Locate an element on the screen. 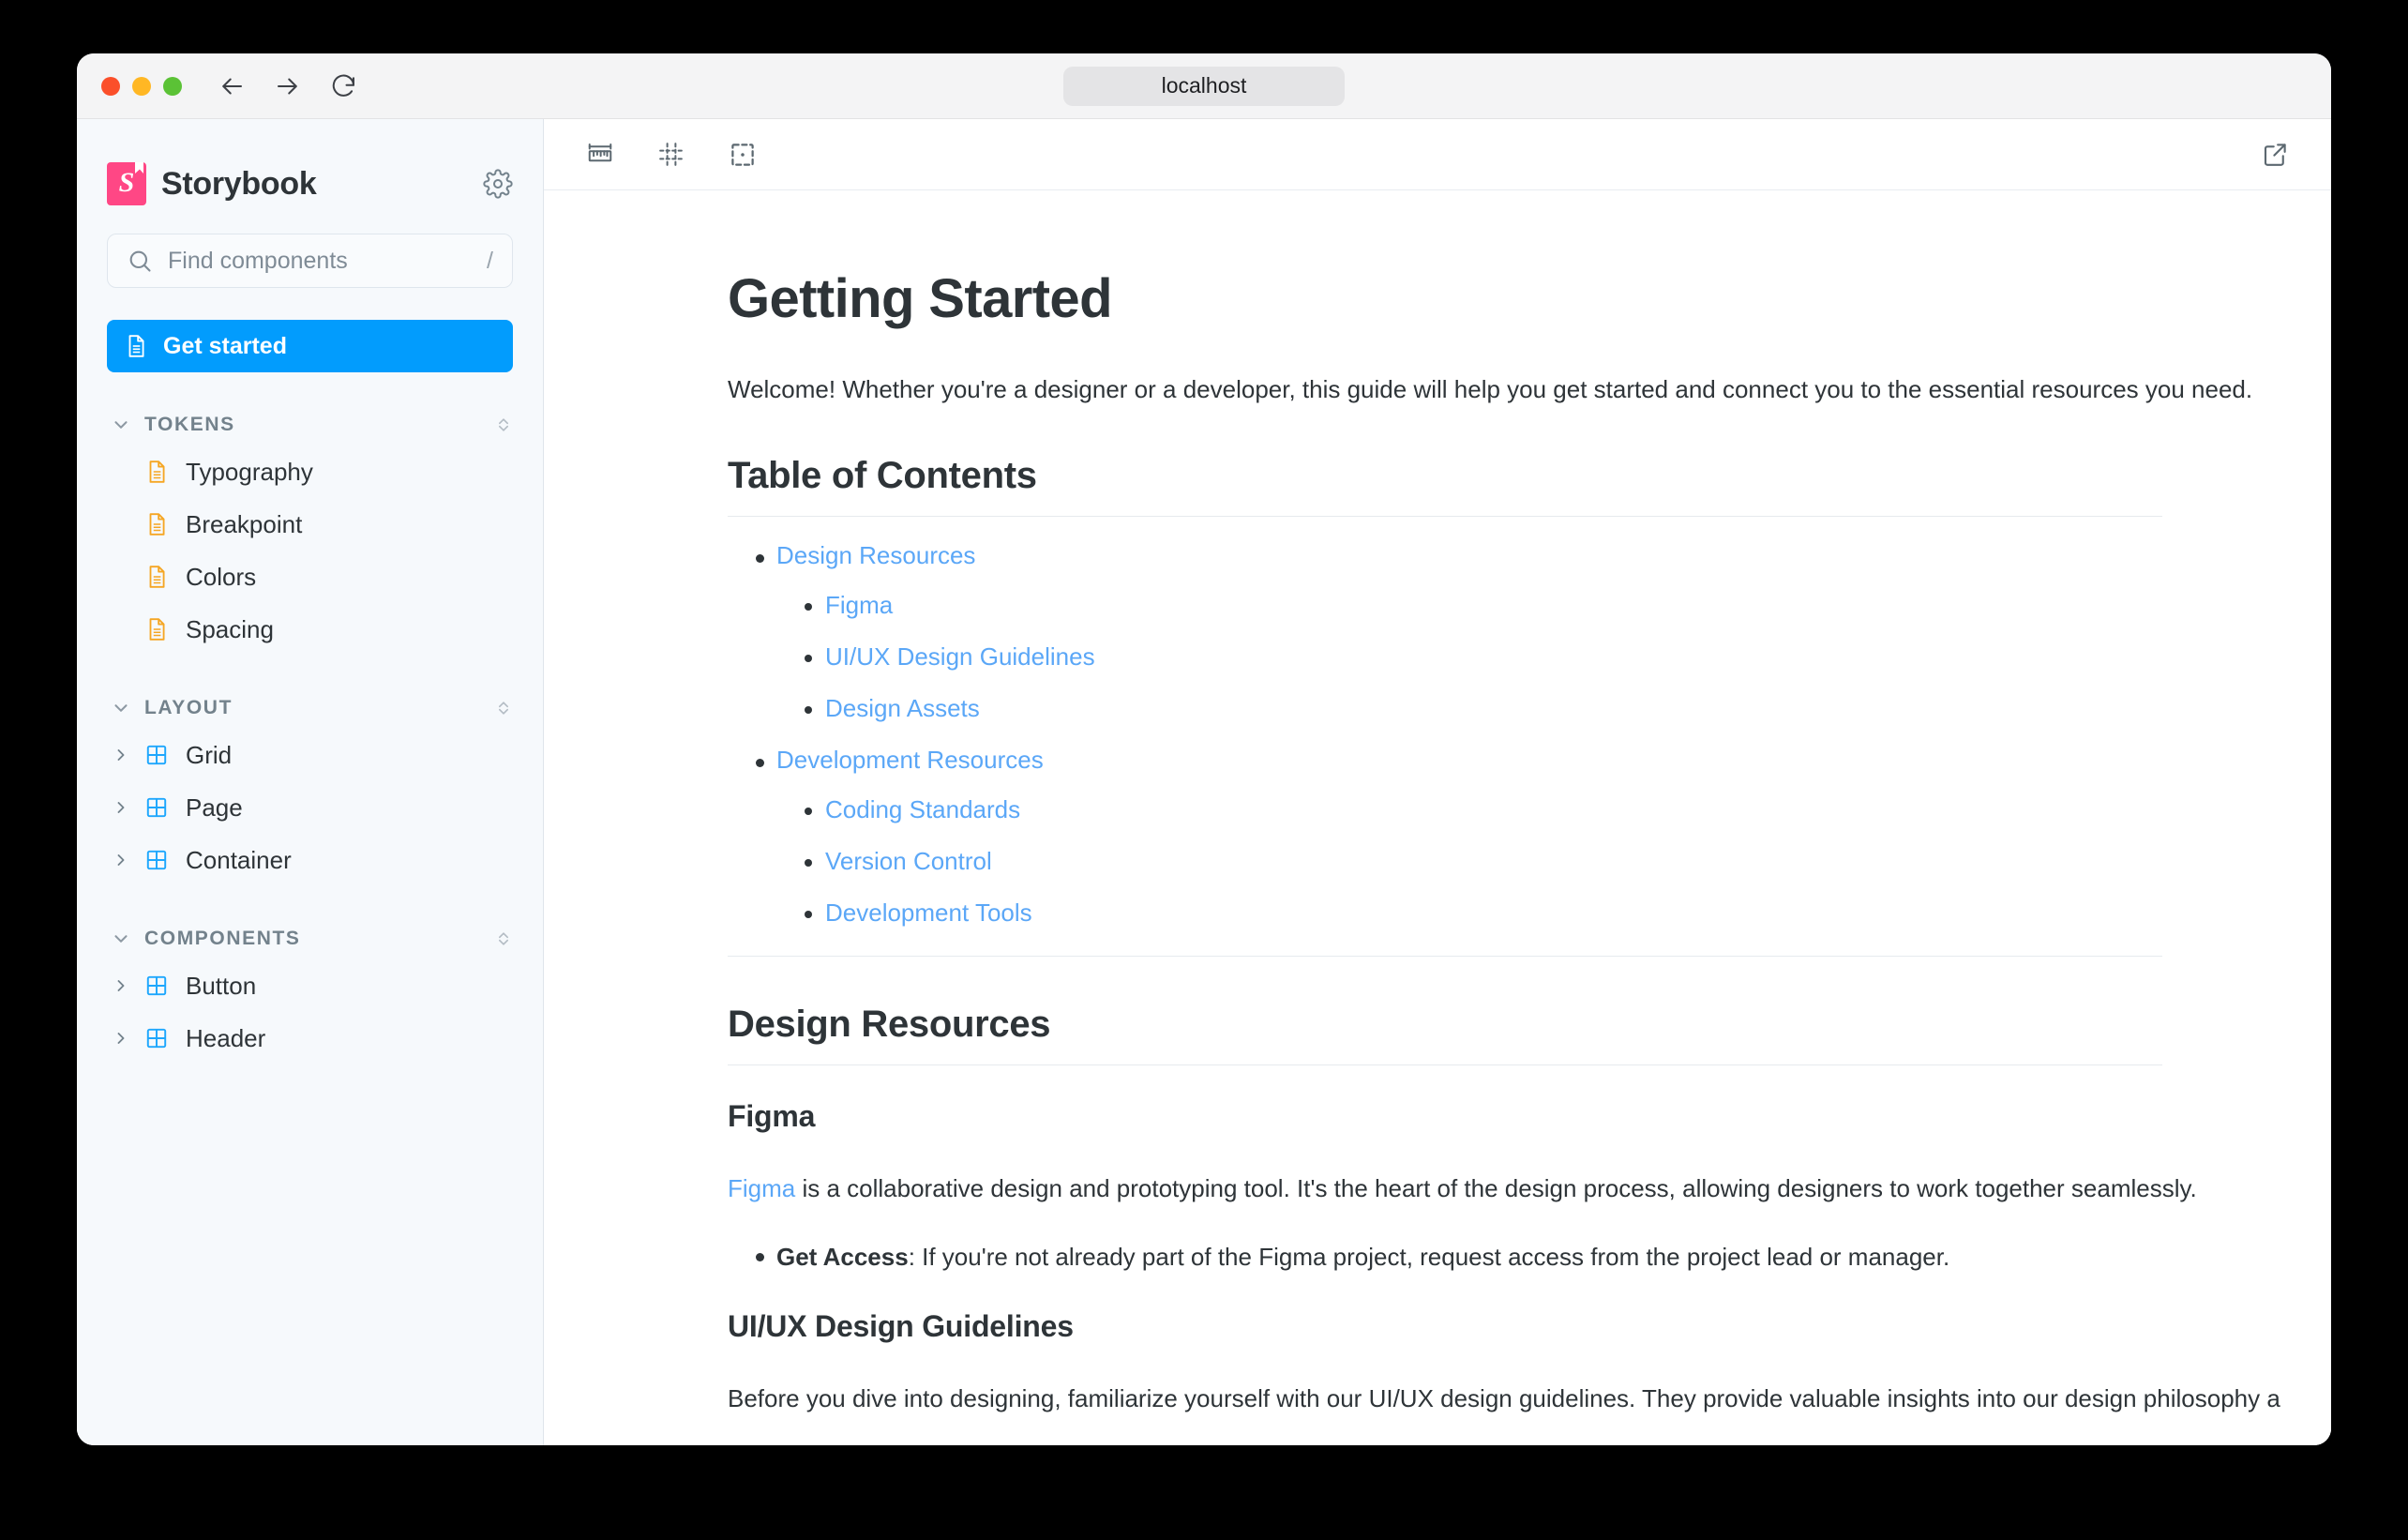 This screenshot has width=2408, height=1540. toc-link-figma: Figma is located at coordinates (859, 605).